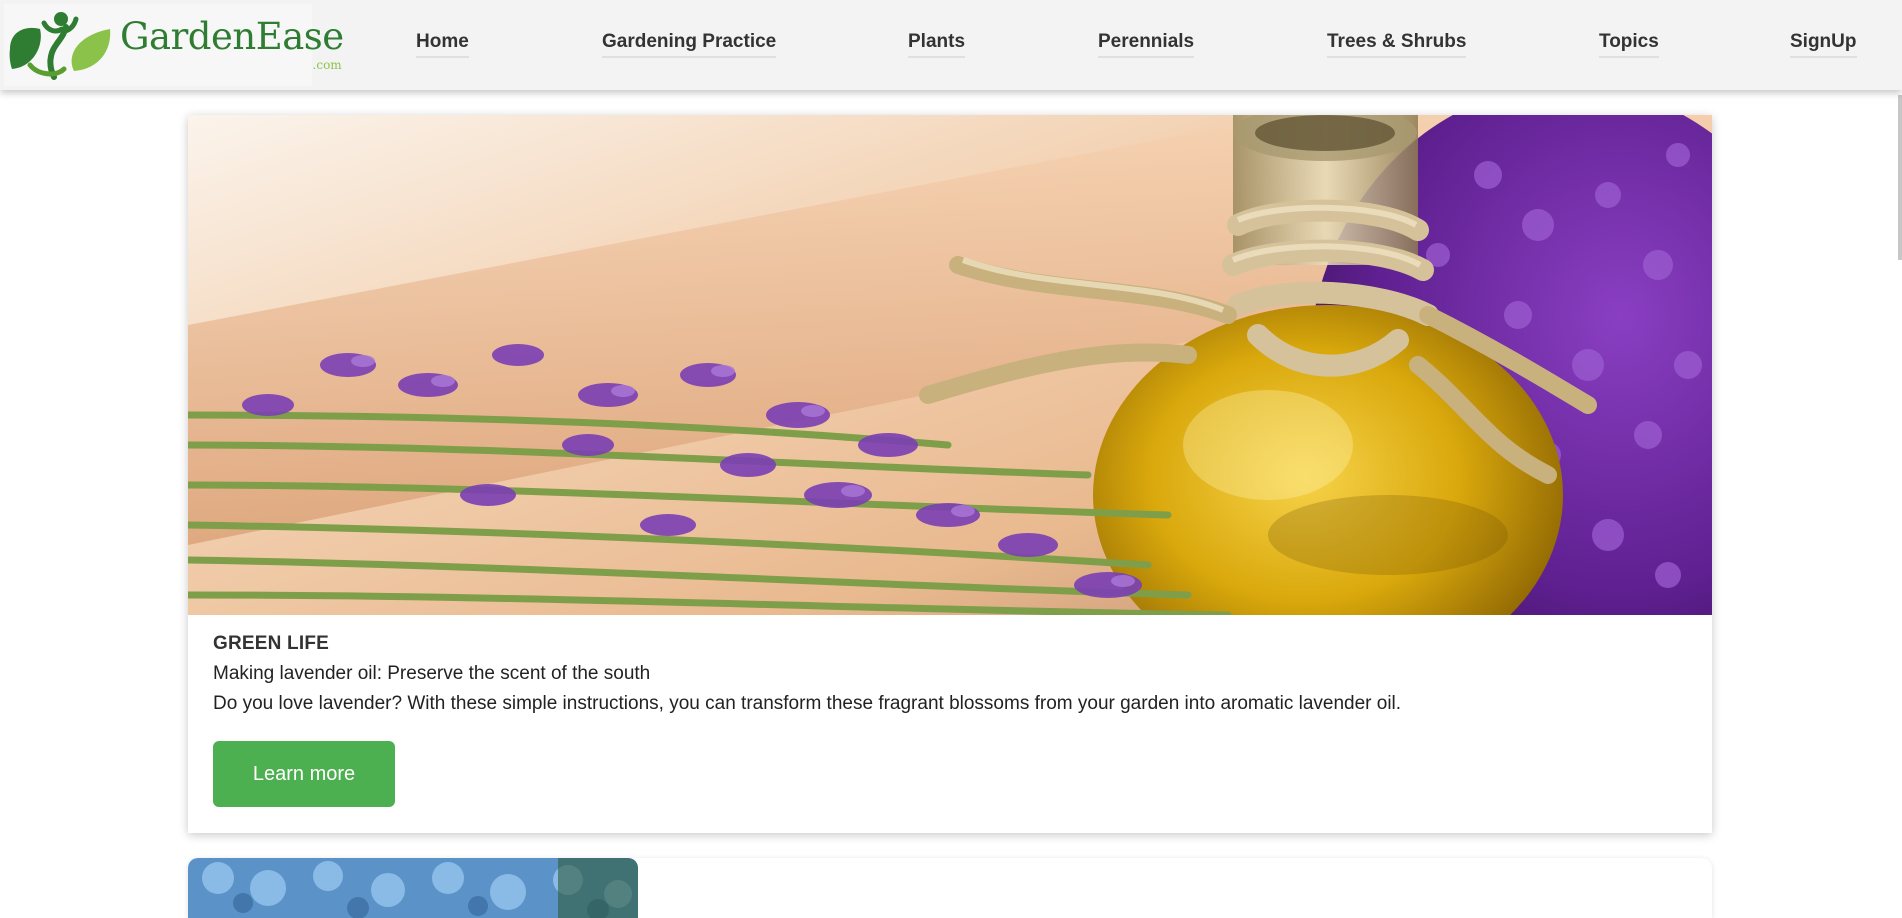 The width and height of the screenshot is (1902, 918). I want to click on nav-plants: Plants, so click(937, 44).